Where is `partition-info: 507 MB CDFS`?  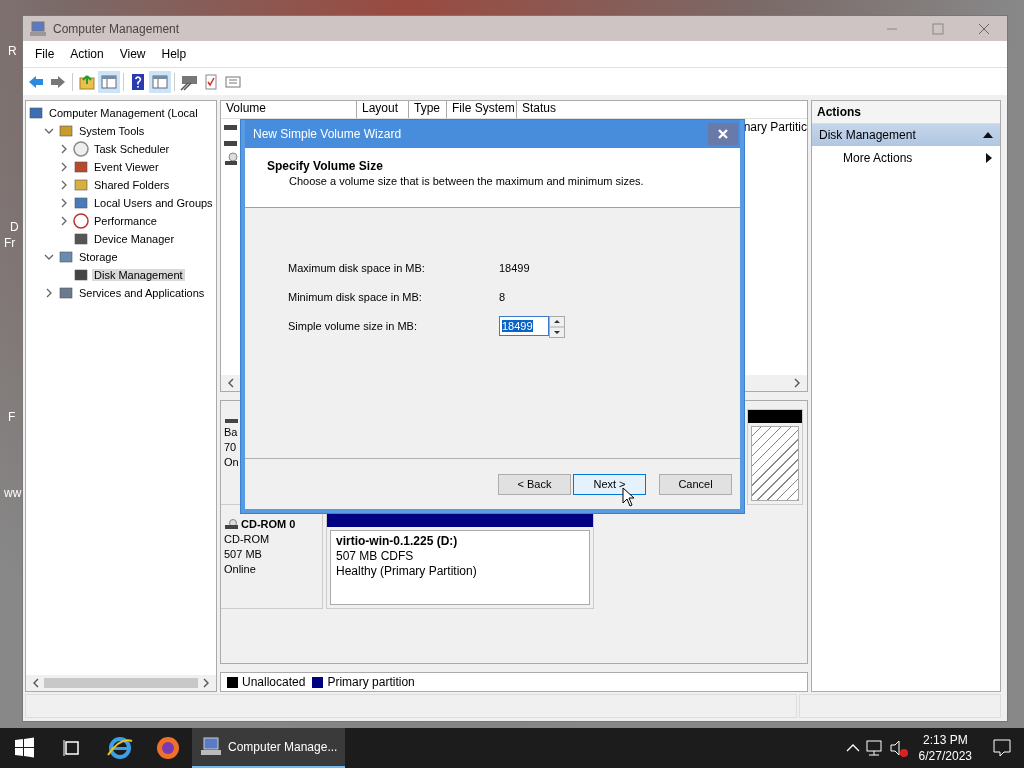
partition-info: 507 MB CDFS is located at coordinates (375, 556).